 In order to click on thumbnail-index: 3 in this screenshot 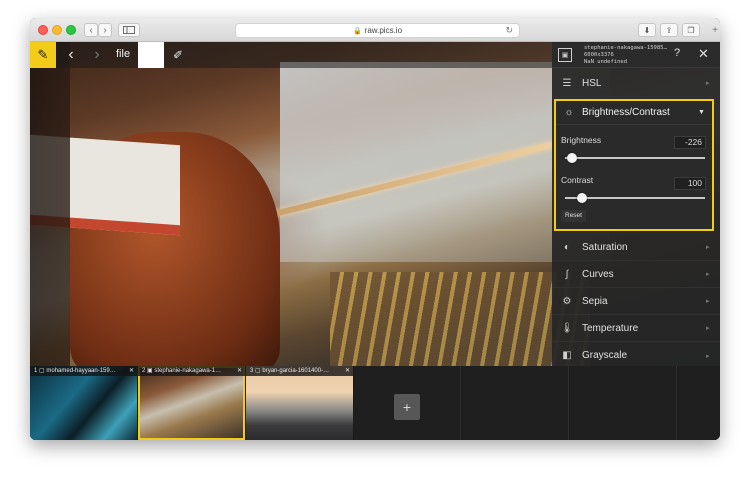, I will do `click(252, 371)`.